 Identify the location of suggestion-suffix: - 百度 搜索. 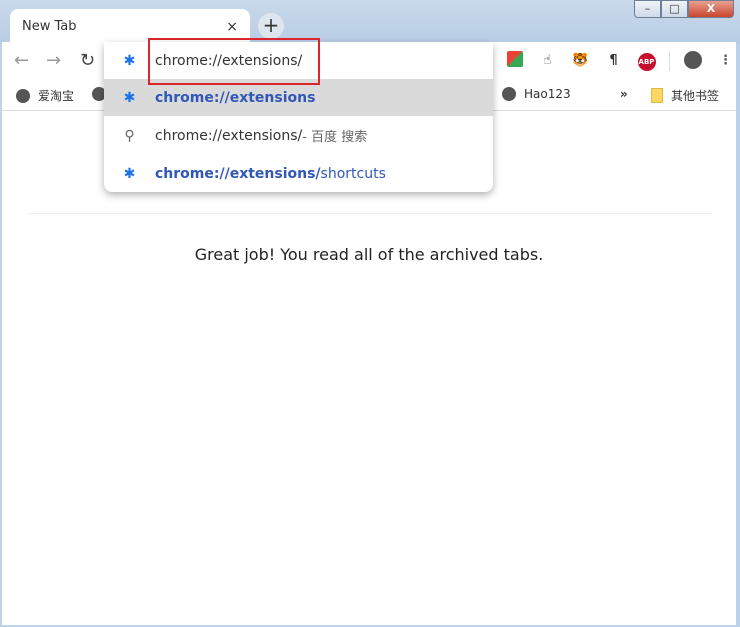
(335, 137).